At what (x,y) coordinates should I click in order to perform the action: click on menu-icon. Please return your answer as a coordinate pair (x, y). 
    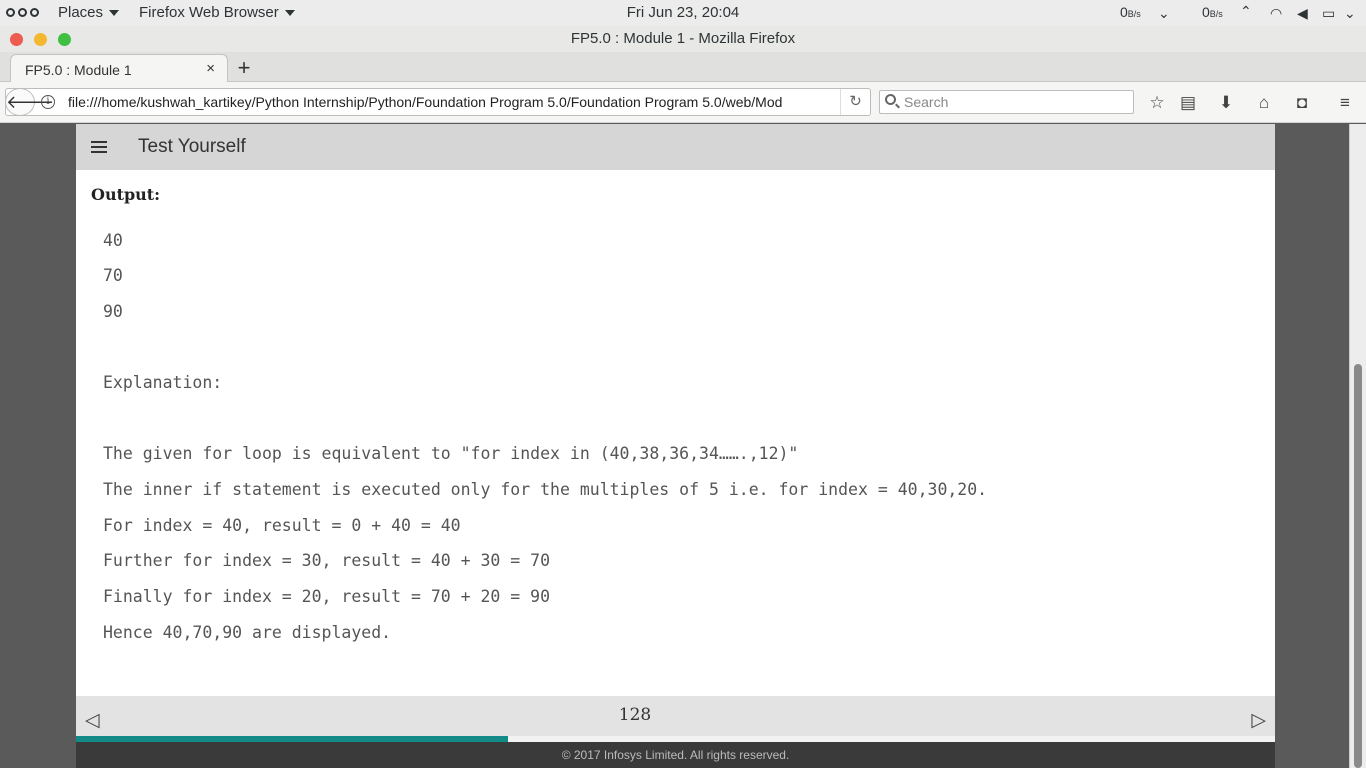
    Looking at the image, I should click on (99, 147).